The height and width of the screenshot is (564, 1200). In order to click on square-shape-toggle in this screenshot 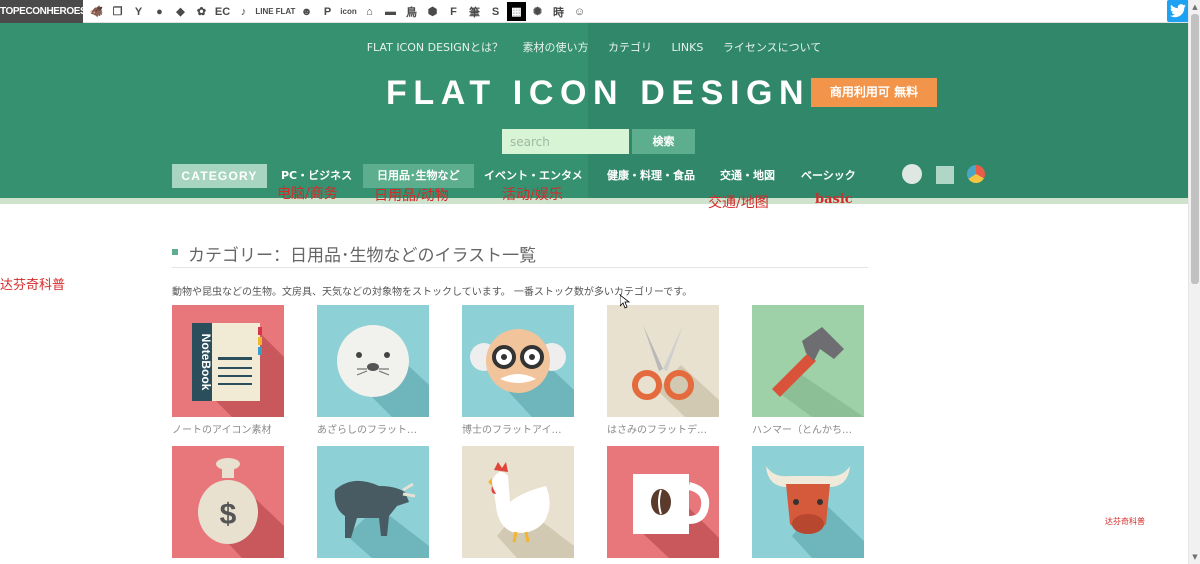, I will do `click(945, 175)`.